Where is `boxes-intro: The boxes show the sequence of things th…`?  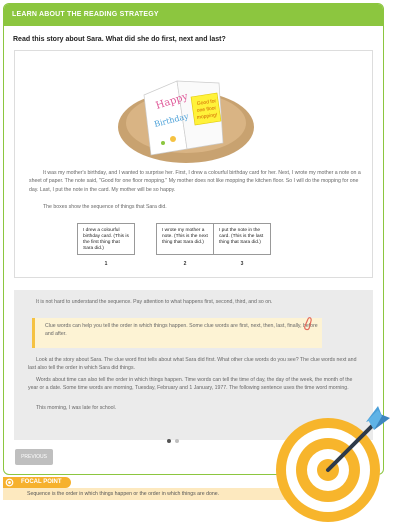 boxes-intro: The boxes show the sequence of things th… is located at coordinates (105, 207).